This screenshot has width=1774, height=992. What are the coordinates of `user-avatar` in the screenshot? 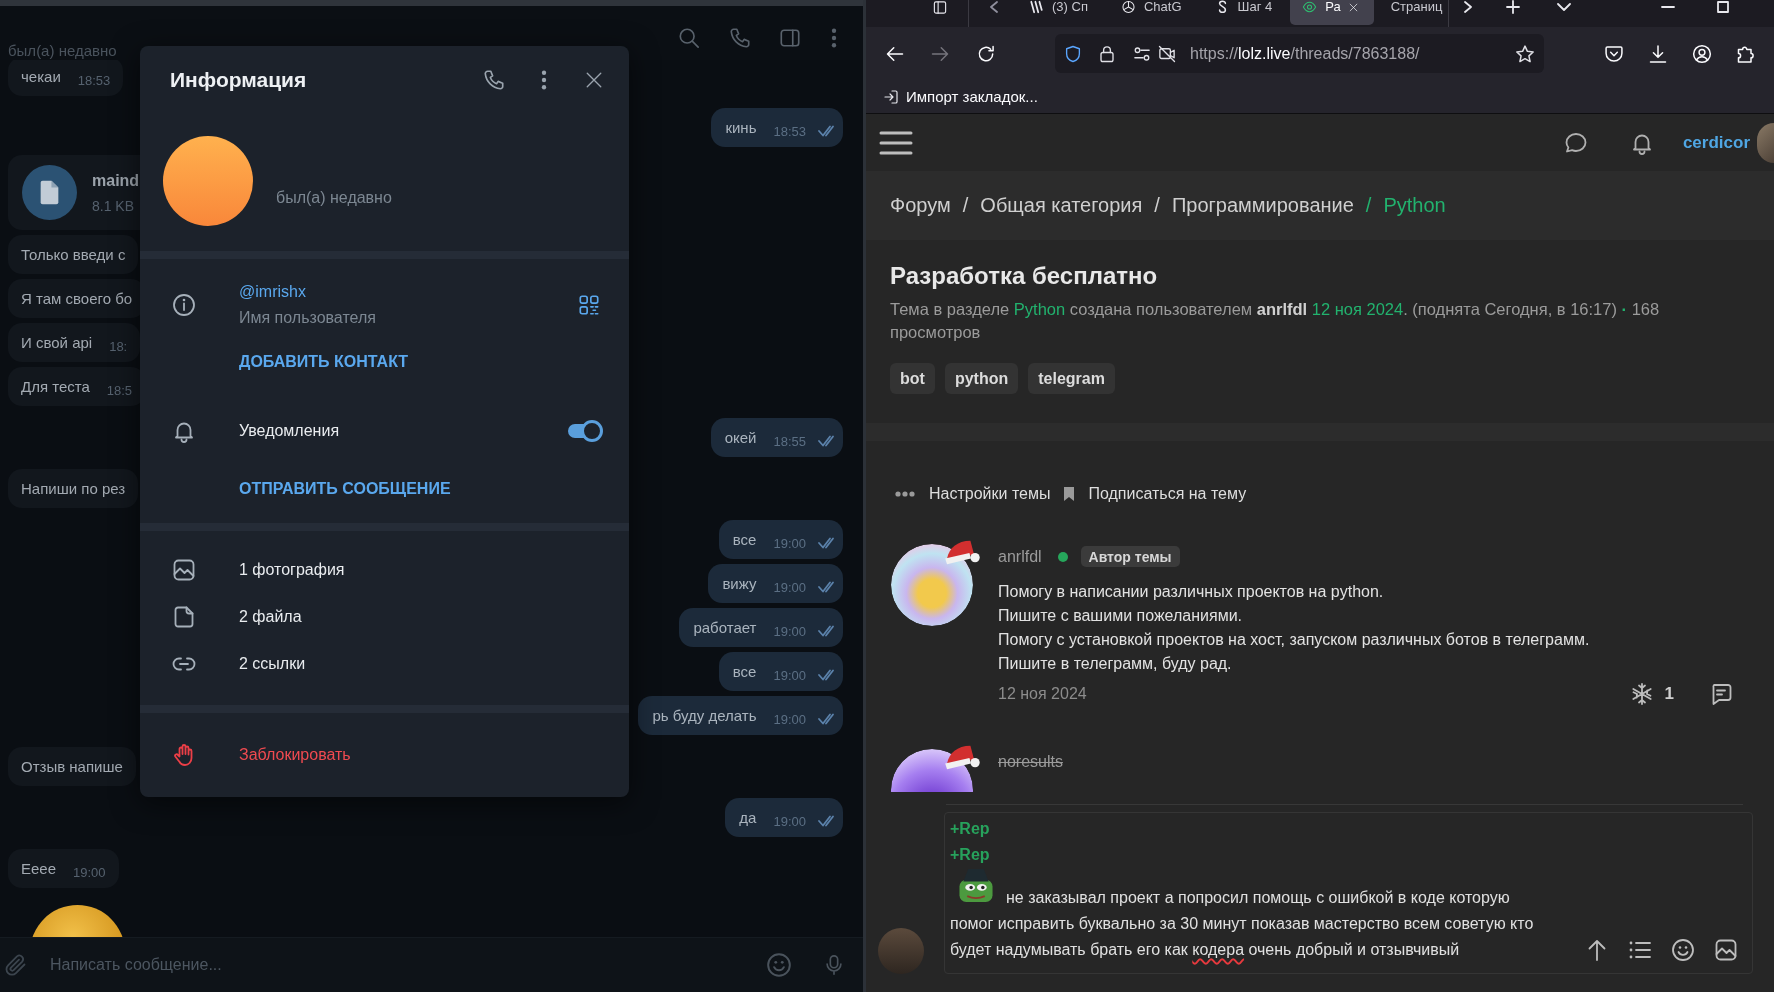 It's located at (1765, 142).